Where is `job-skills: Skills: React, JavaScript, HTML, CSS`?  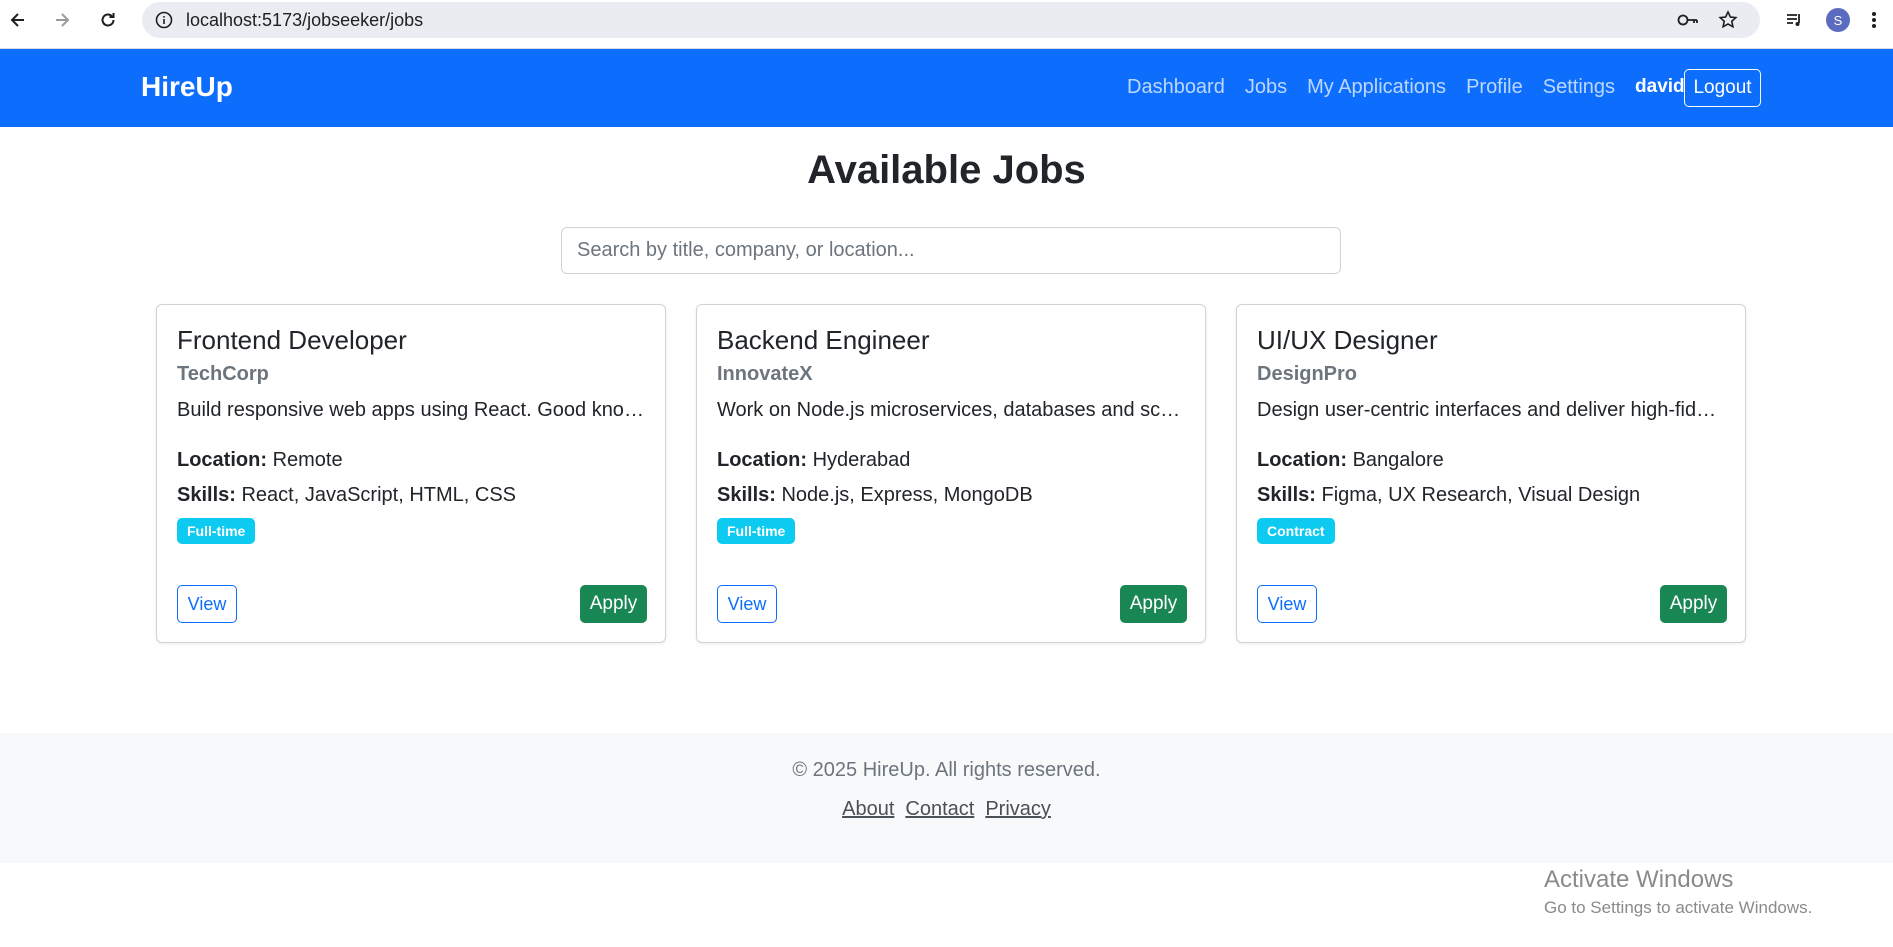
job-skills: Skills: React, JavaScript, HTML, CSS is located at coordinates (346, 495).